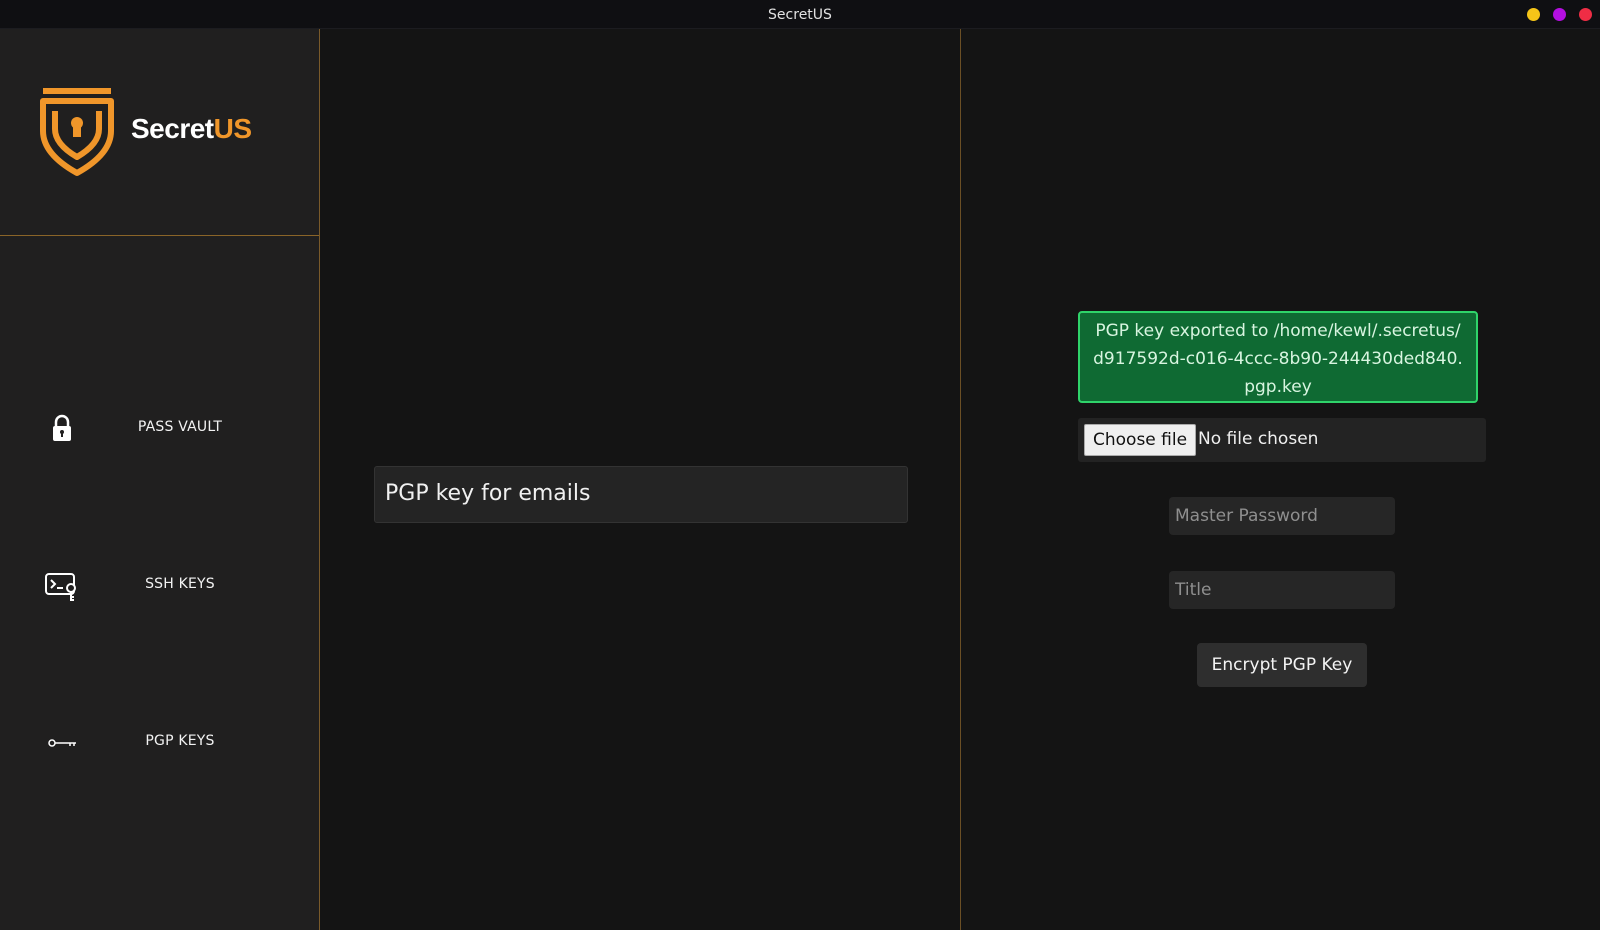 This screenshot has height=930, width=1600. I want to click on brand-name: SecretUS, so click(191, 128).